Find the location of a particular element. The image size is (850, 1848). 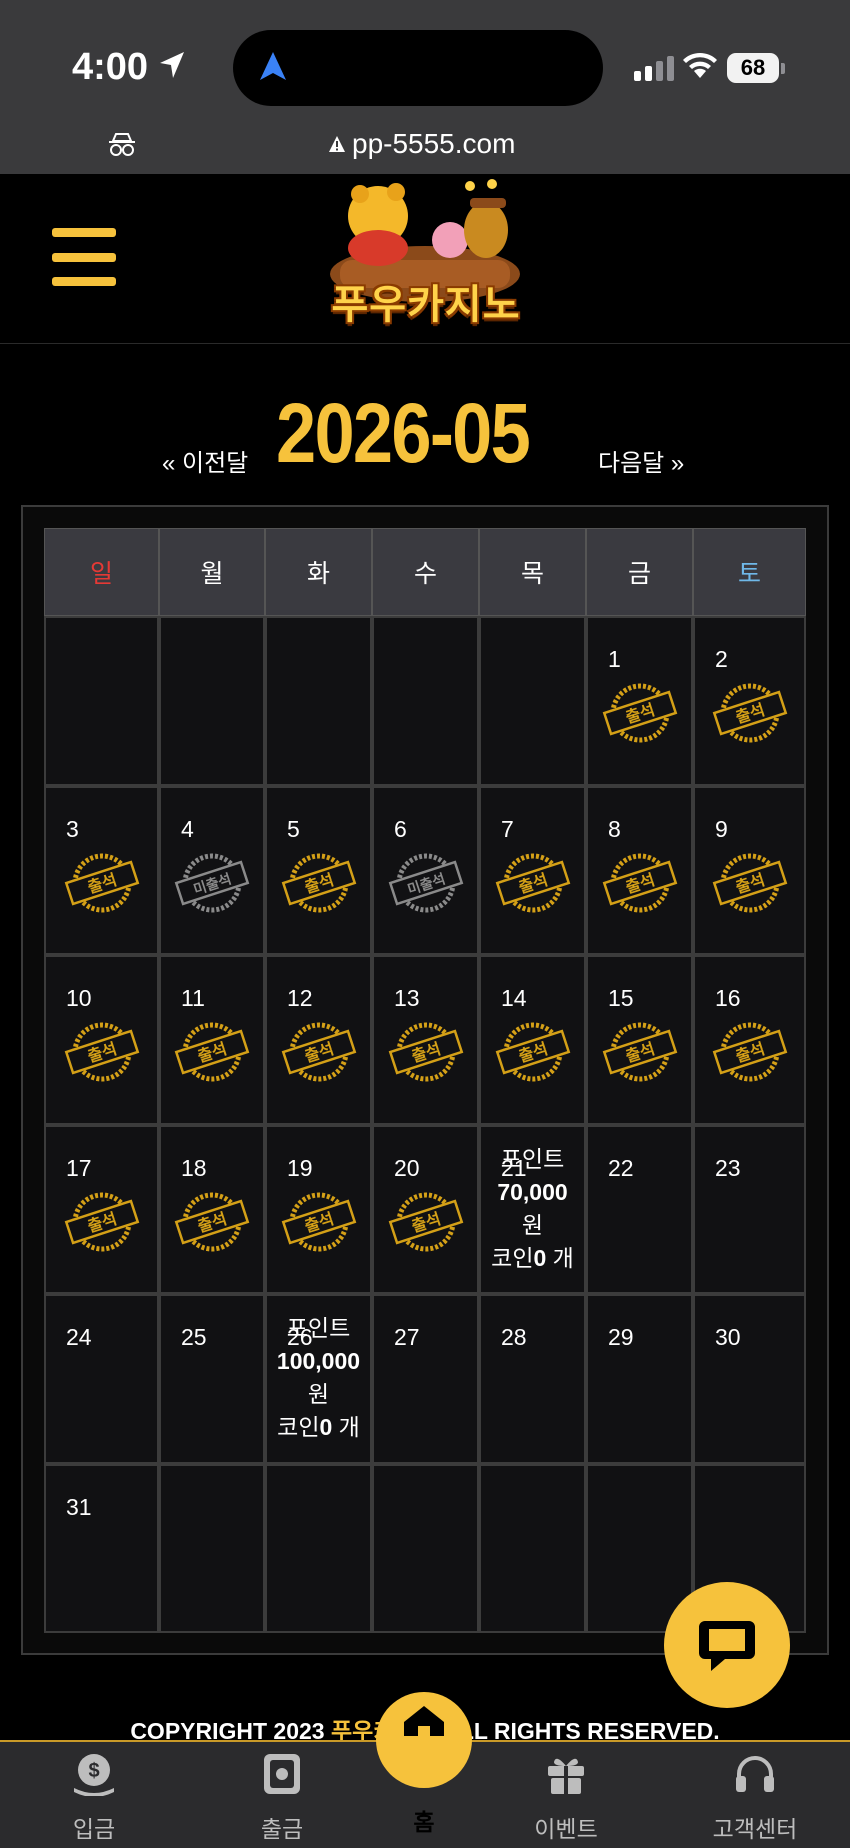

weekday-label: 금 is located at coordinates (639, 572).